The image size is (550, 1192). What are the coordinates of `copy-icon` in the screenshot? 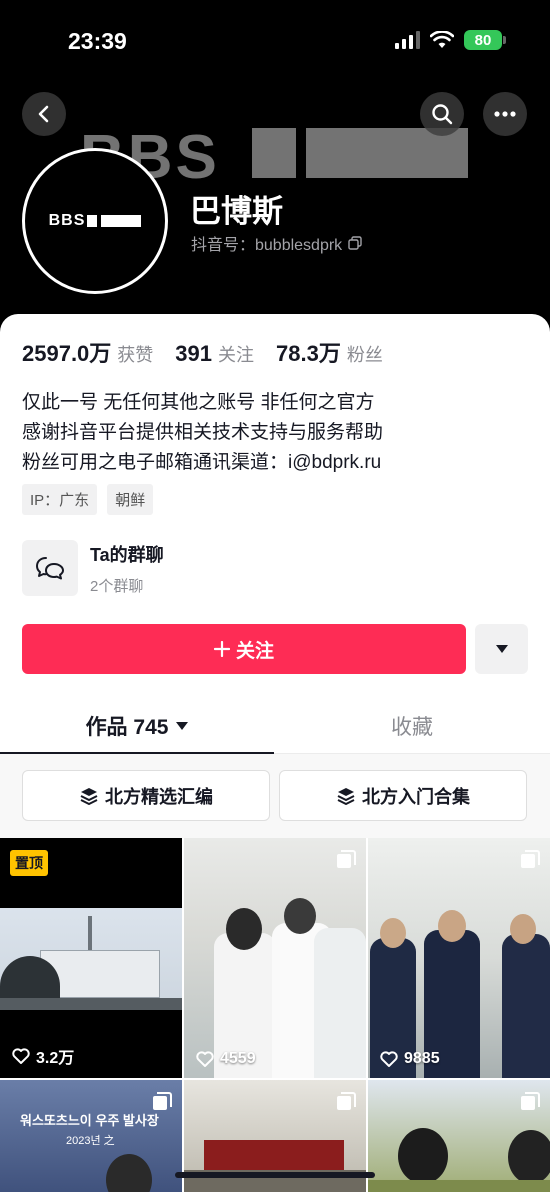 It's located at (355, 243).